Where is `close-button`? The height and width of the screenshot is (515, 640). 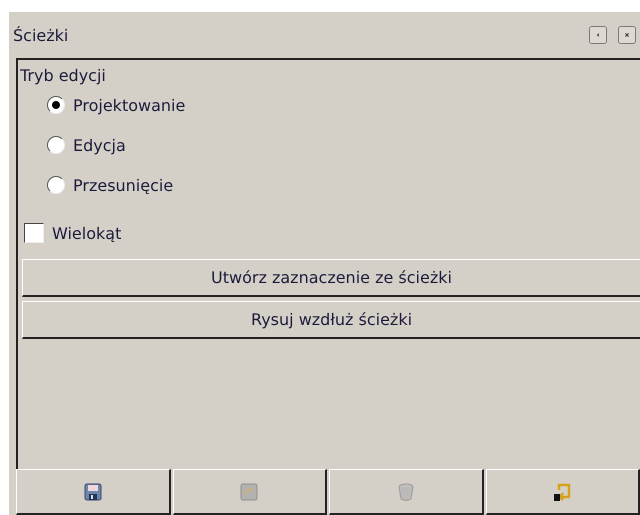 close-button is located at coordinates (627, 35).